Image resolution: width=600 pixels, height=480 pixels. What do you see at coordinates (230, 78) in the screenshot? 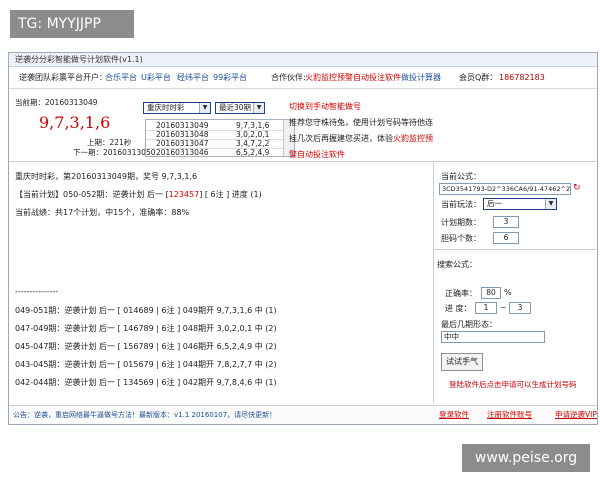
I see `link-99cai: 99彩平台` at bounding box center [230, 78].